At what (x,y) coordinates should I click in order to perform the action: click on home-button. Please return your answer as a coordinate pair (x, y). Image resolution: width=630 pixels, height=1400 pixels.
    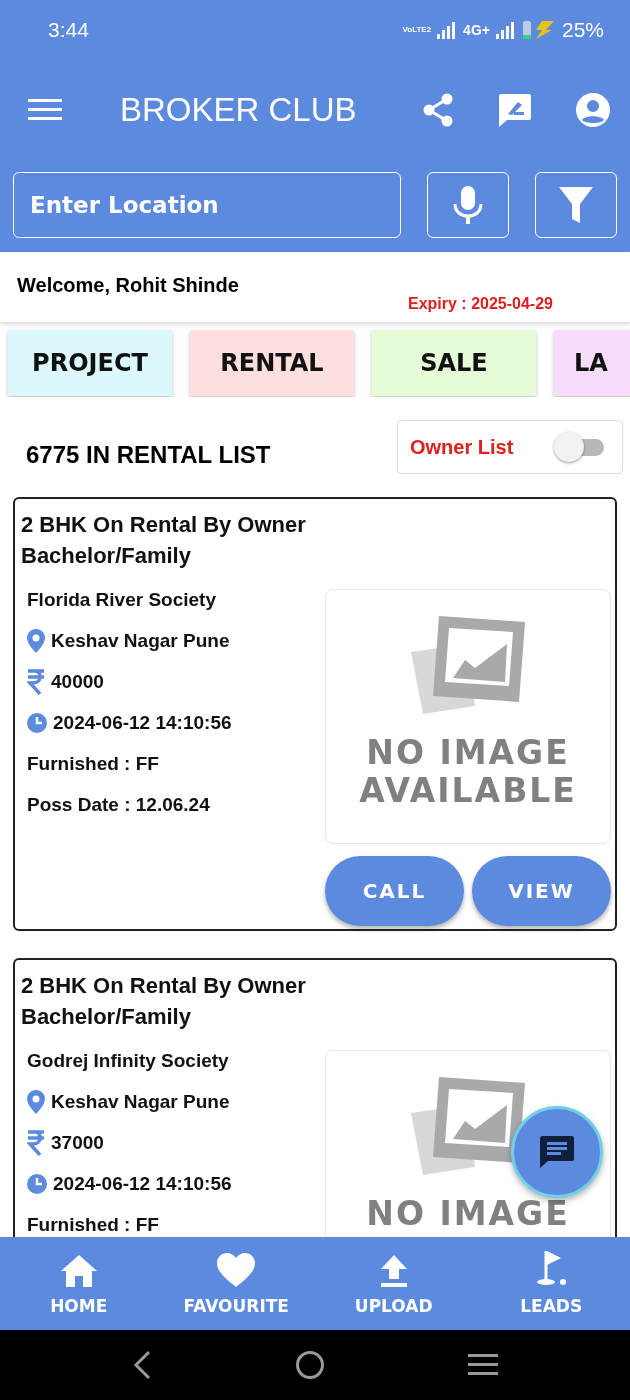
    Looking at the image, I should click on (310, 1365).